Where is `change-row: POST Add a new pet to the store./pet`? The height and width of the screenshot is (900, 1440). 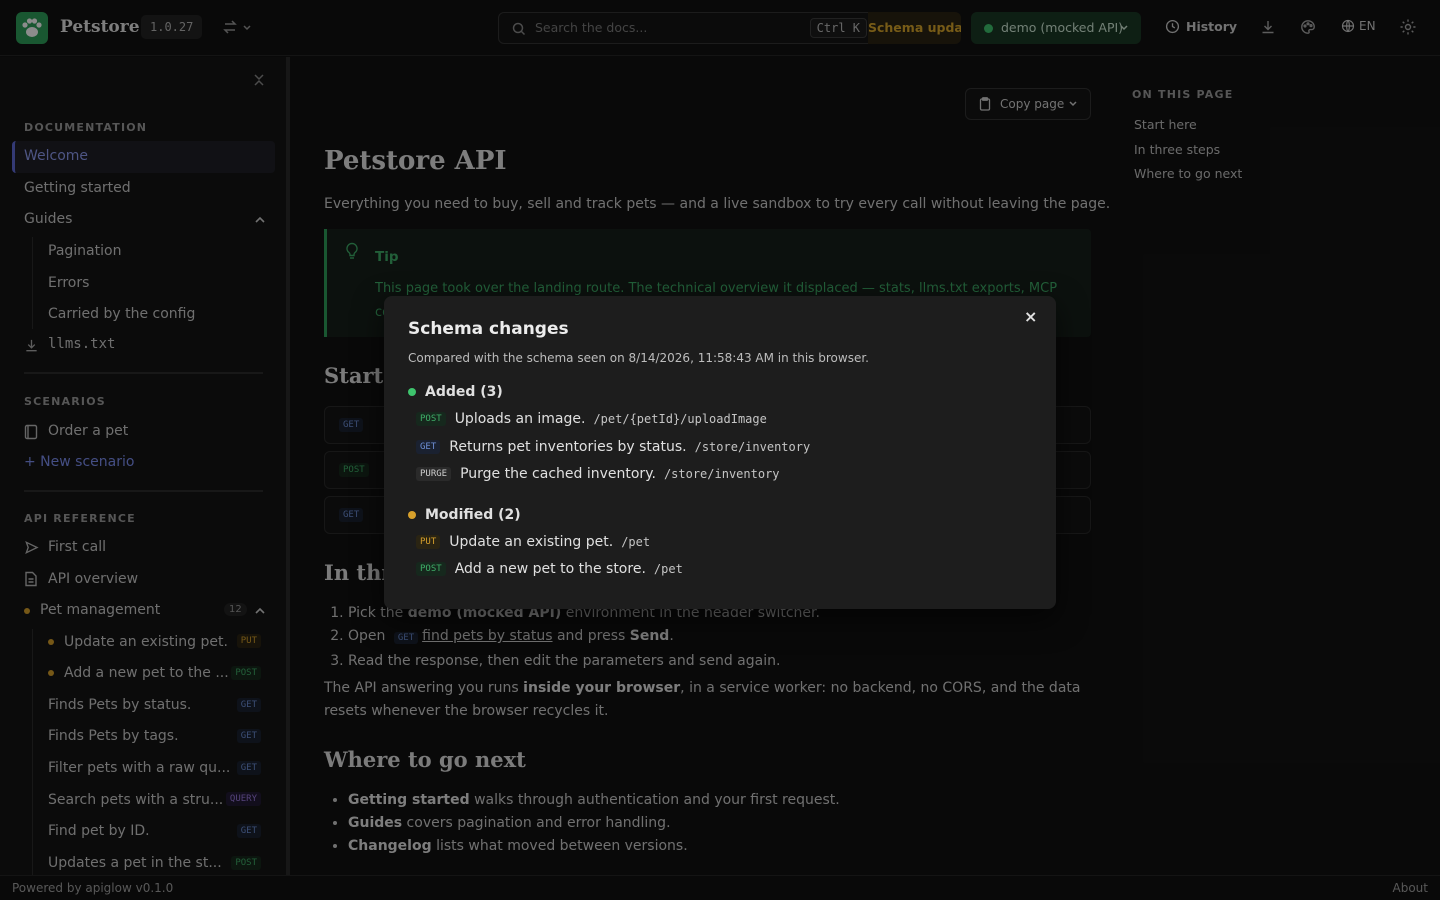 change-row: POST Add a new pet to the store./pet is located at coordinates (549, 569).